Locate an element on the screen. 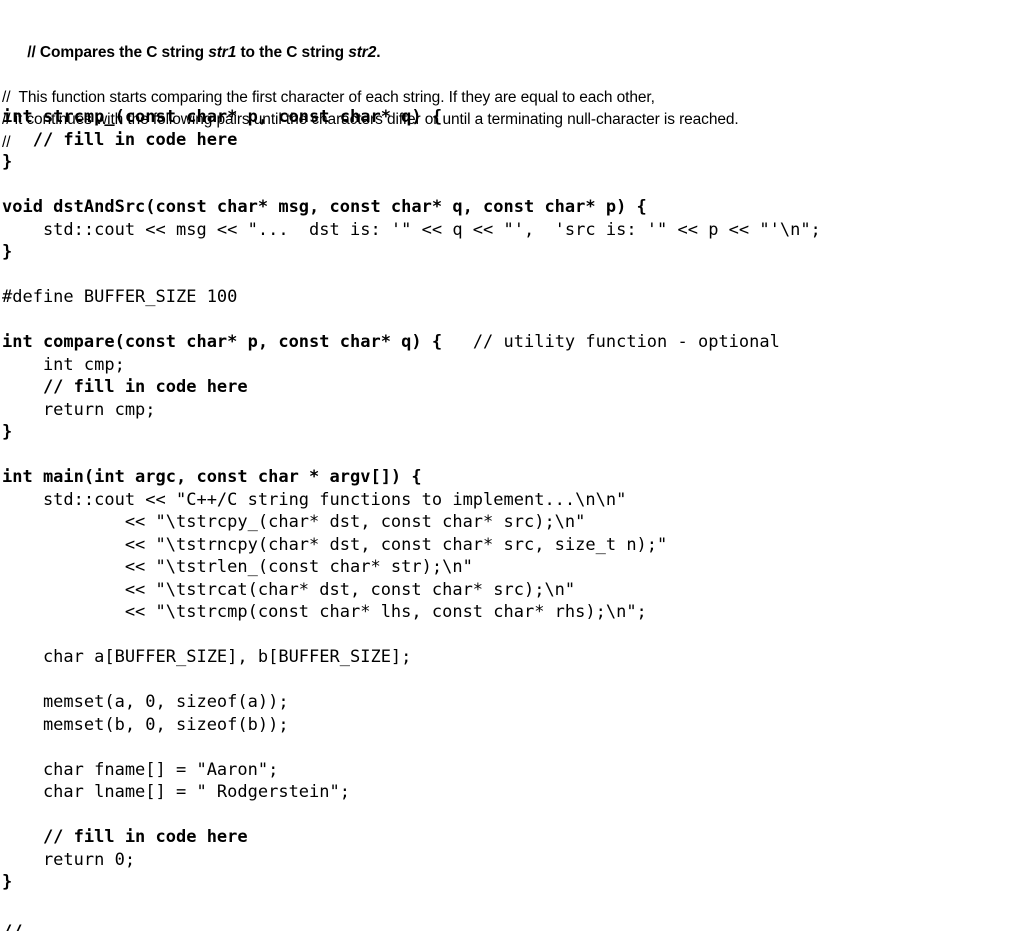 The image size is (1024, 931). param-str1: str1 is located at coordinates (222, 52).